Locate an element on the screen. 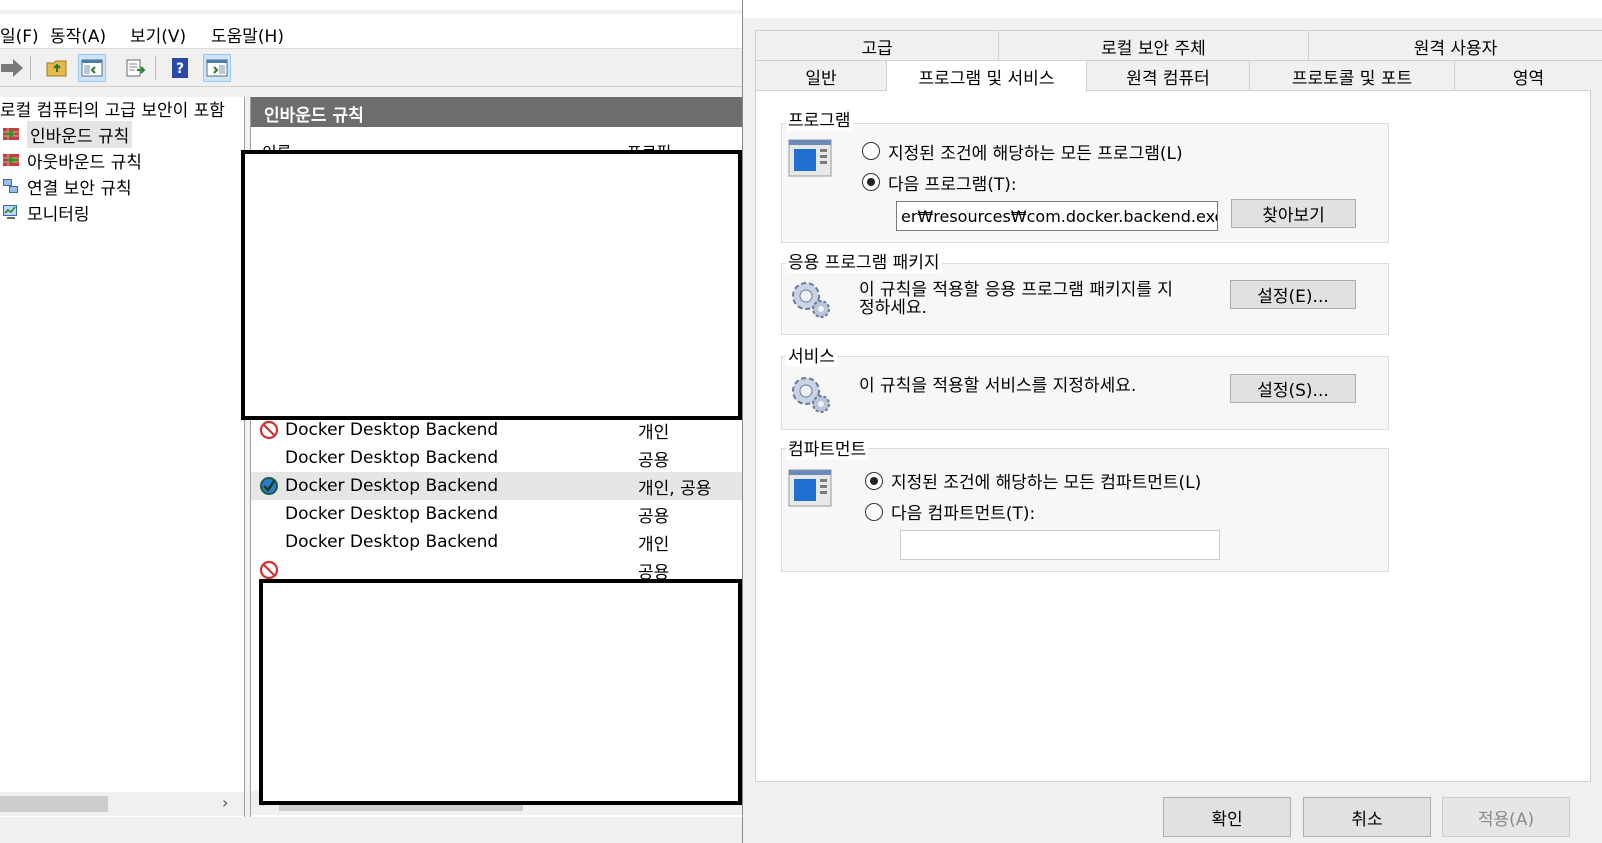  browse-button: 찾아보기 is located at coordinates (1293, 213).